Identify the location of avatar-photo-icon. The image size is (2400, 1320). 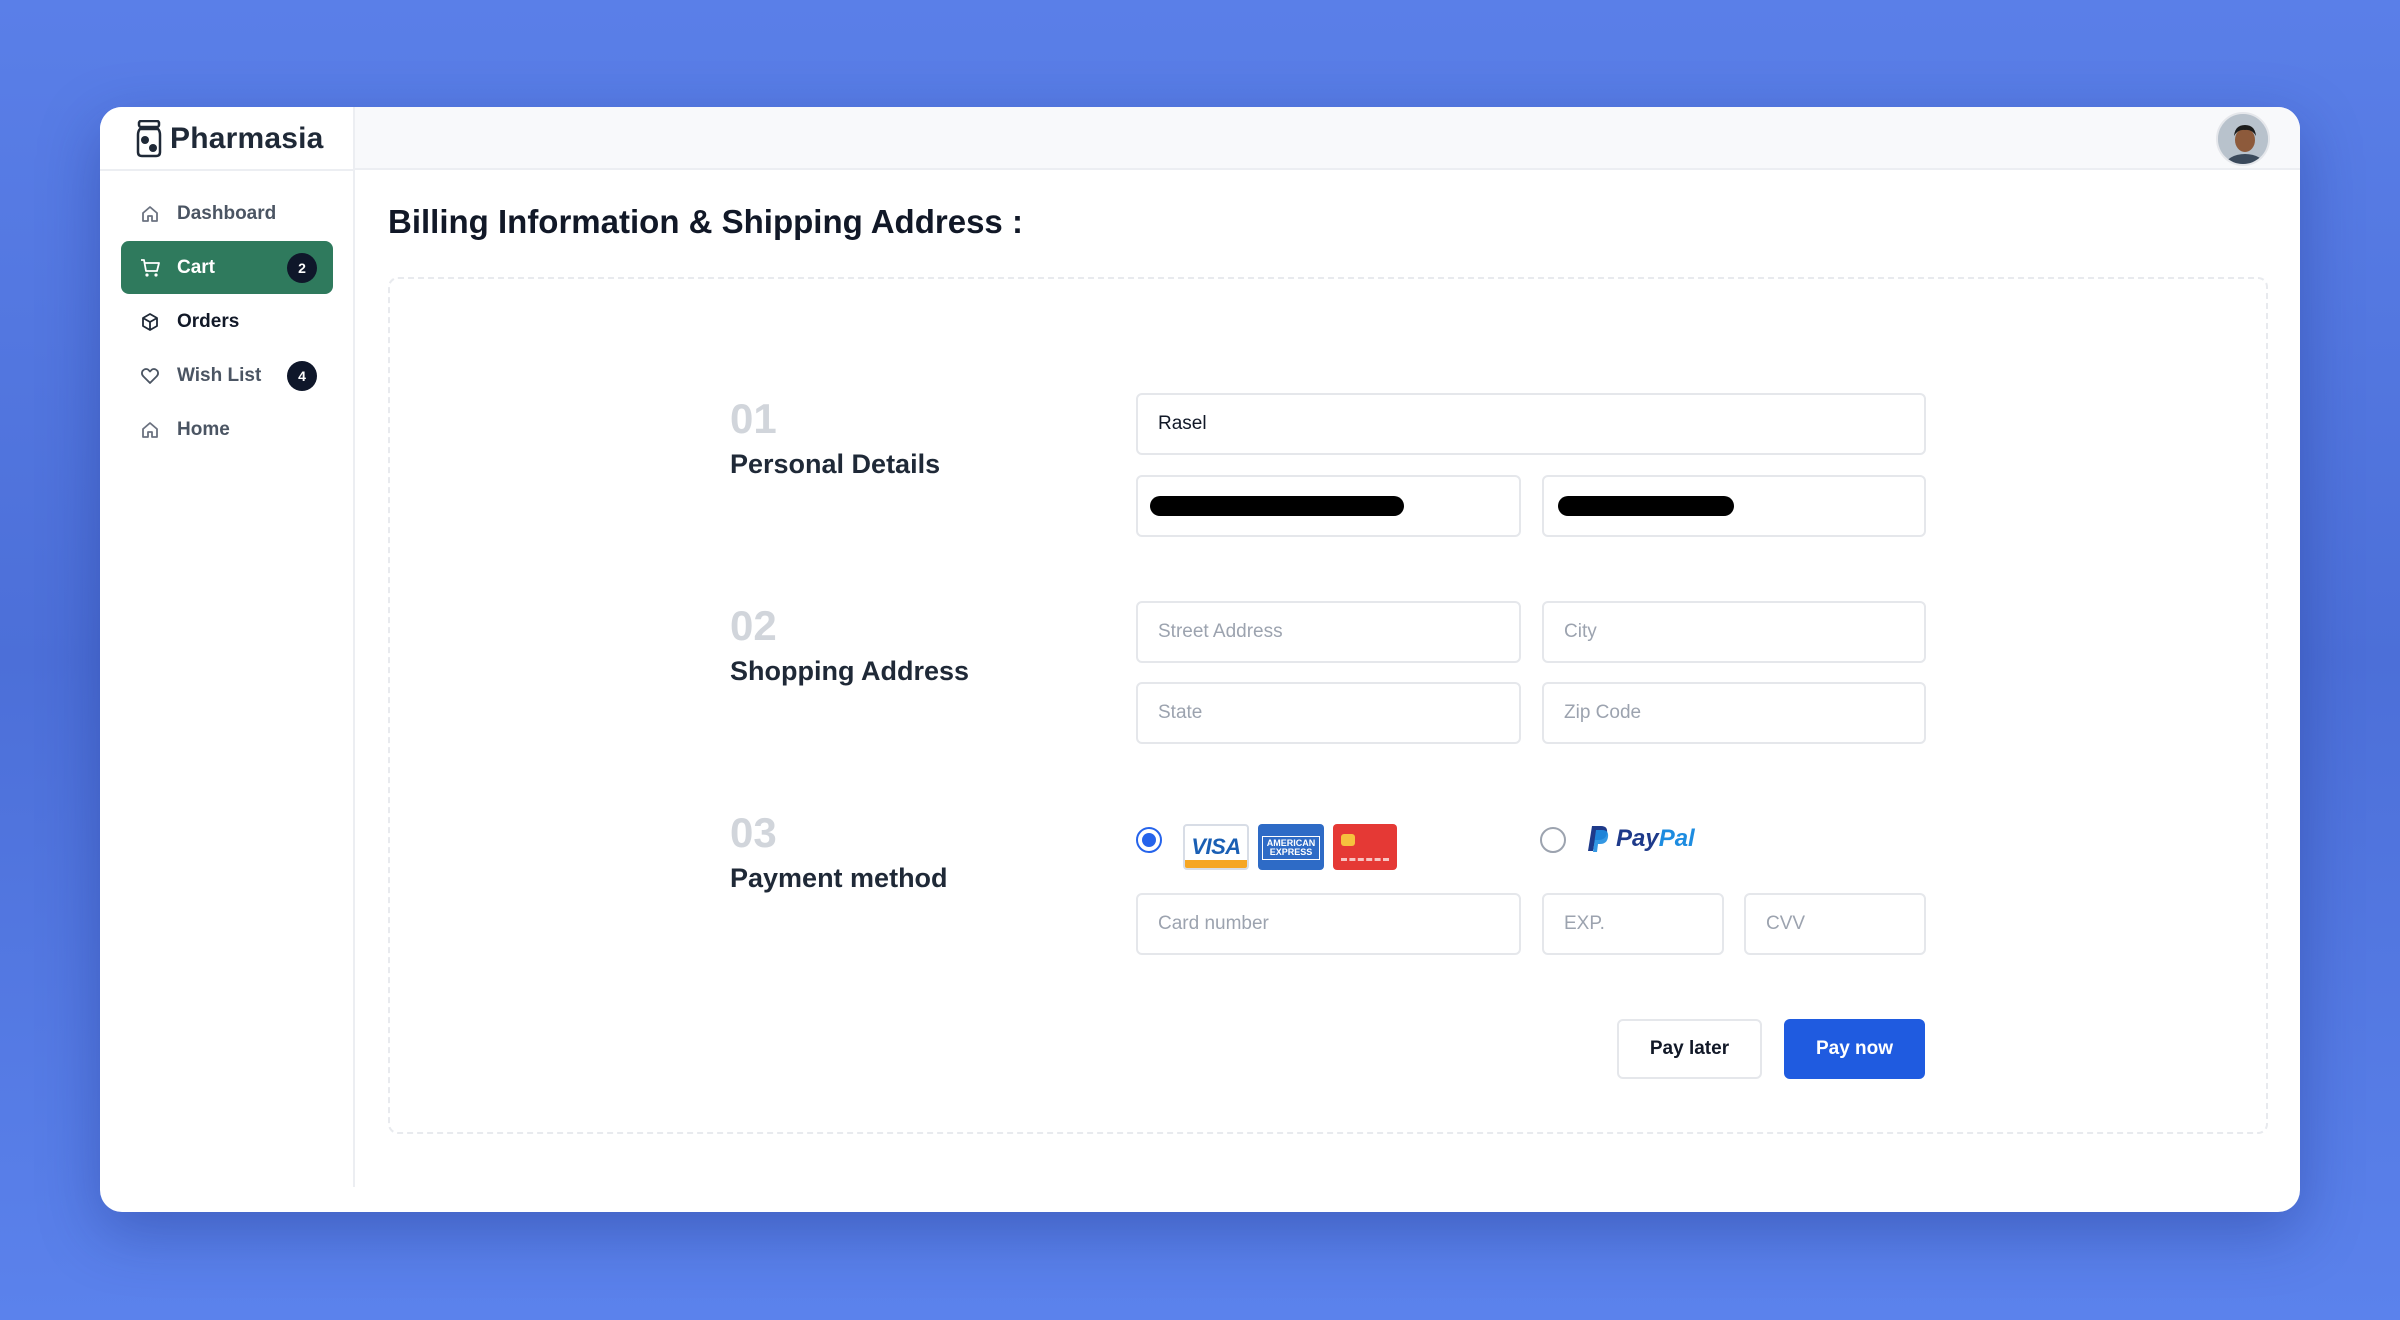
(2243, 139).